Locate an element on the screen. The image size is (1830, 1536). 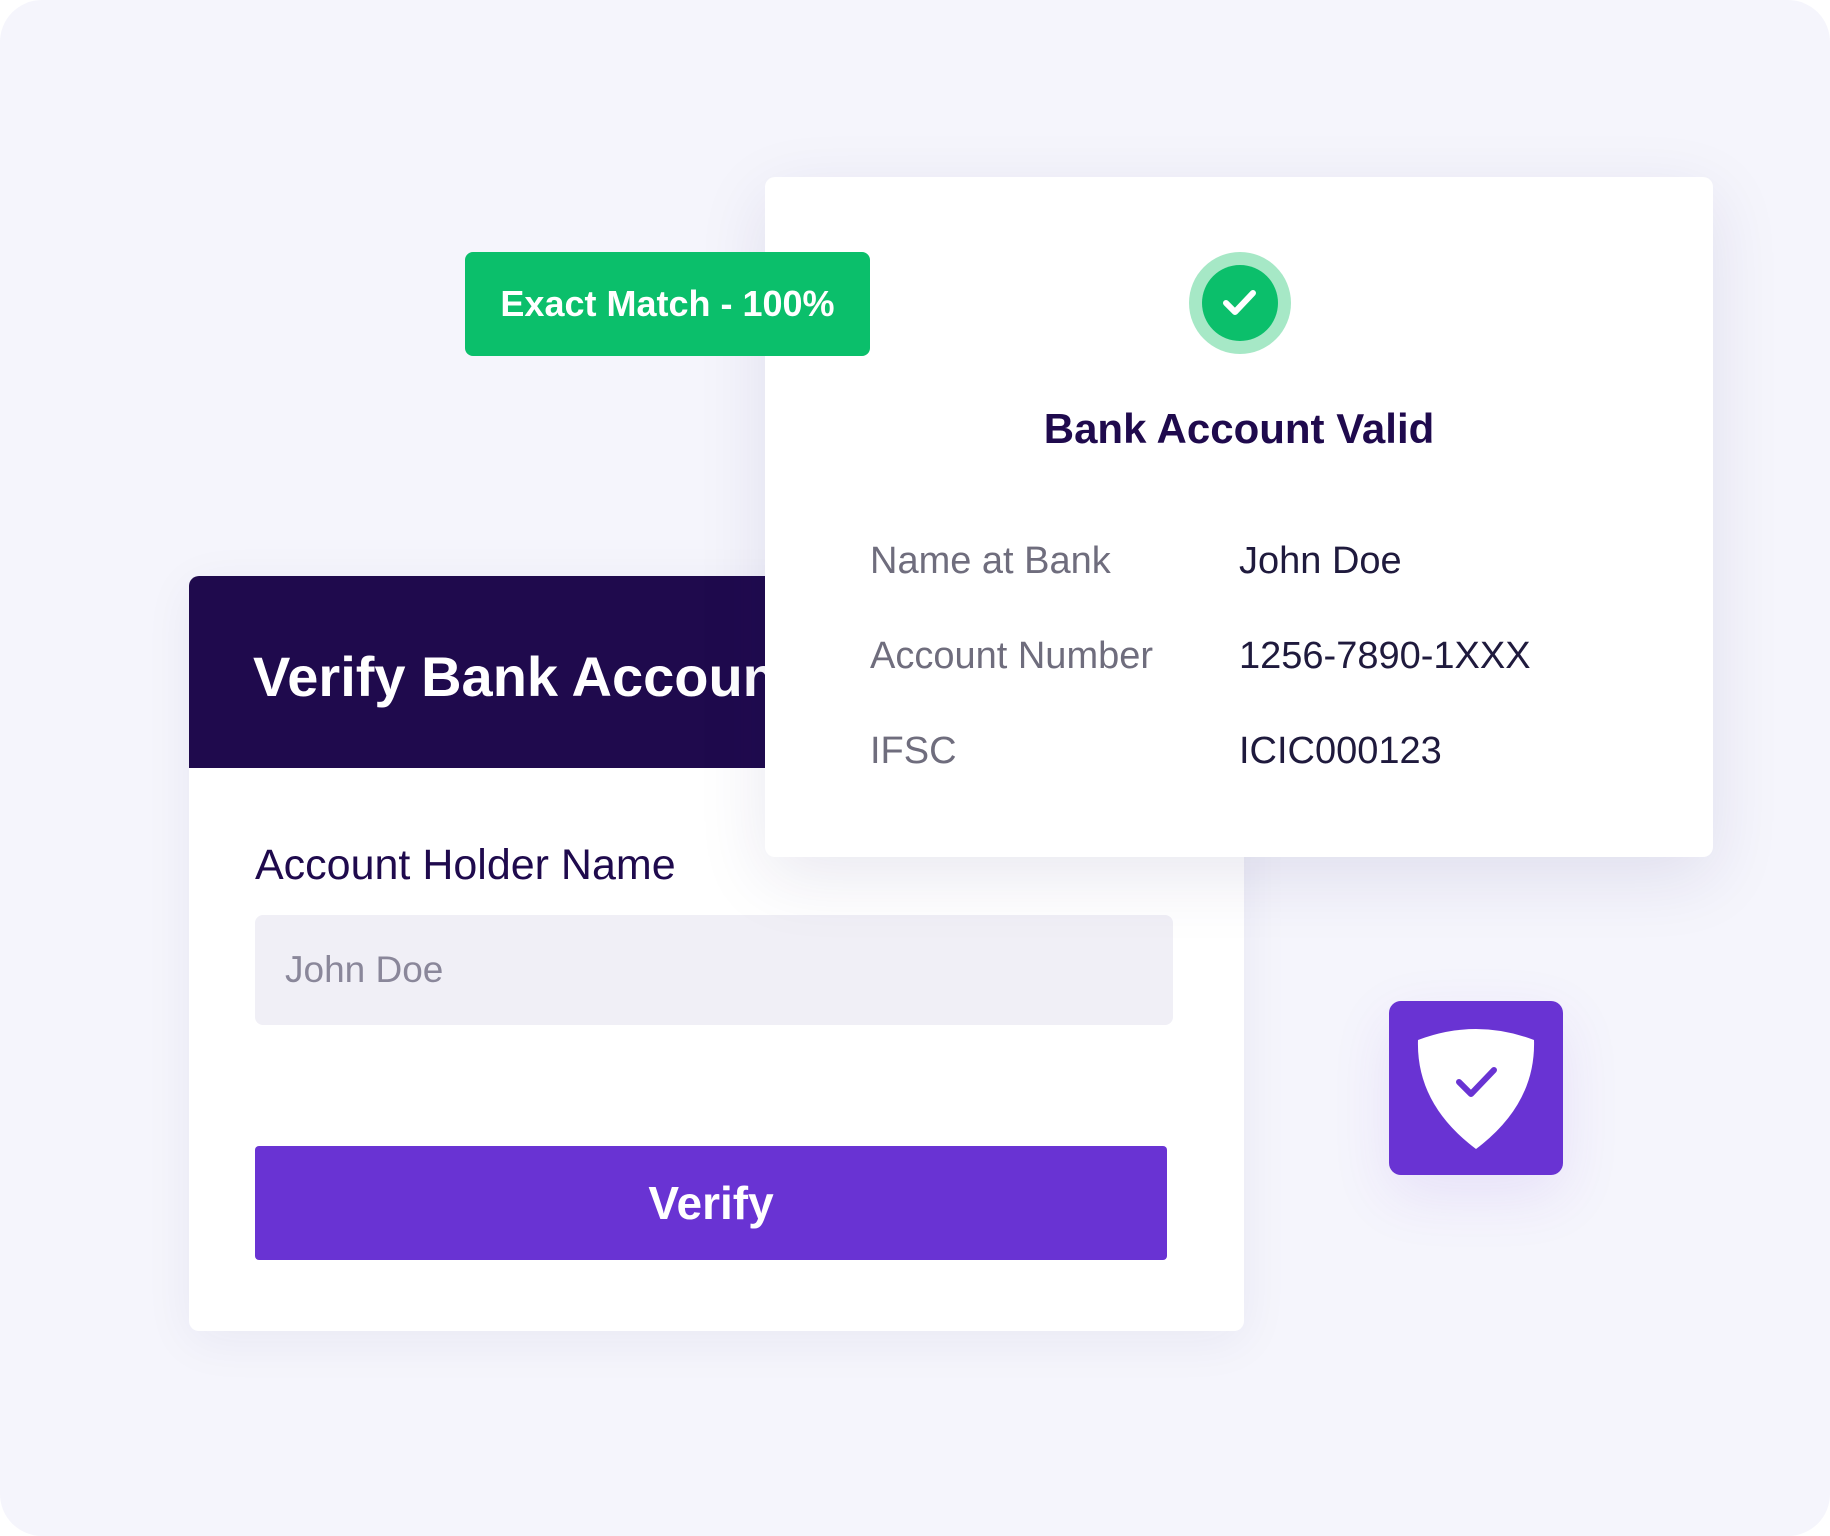
detail-value: 1256-7890-1XXX is located at coordinates (1385, 656).